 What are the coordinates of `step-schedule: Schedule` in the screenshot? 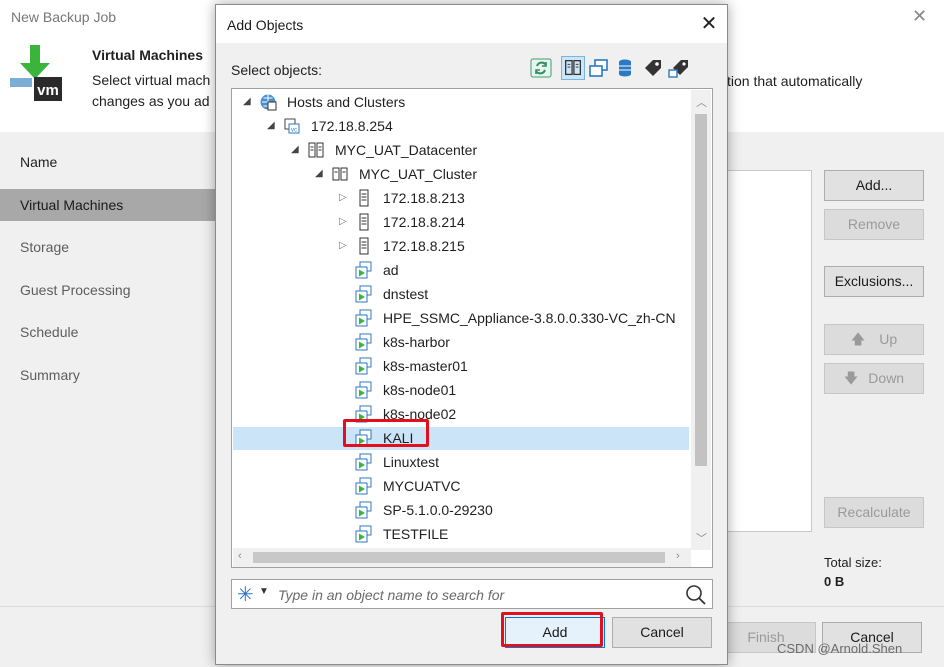 It's located at (108, 332).